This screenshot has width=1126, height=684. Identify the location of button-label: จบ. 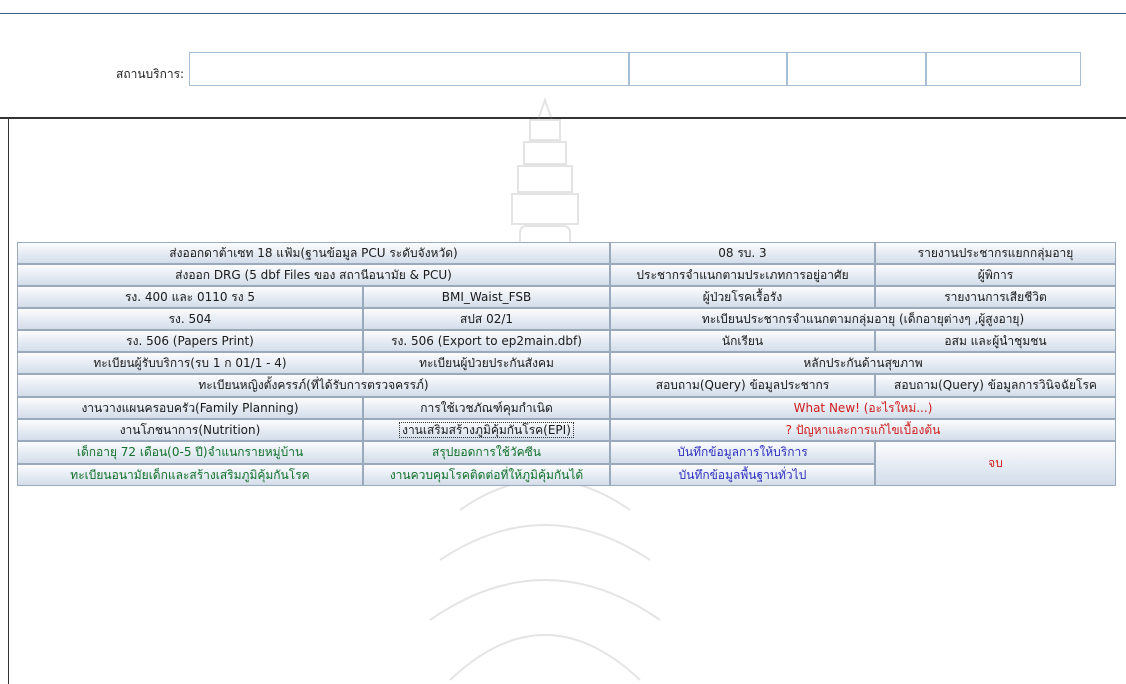
(995, 463).